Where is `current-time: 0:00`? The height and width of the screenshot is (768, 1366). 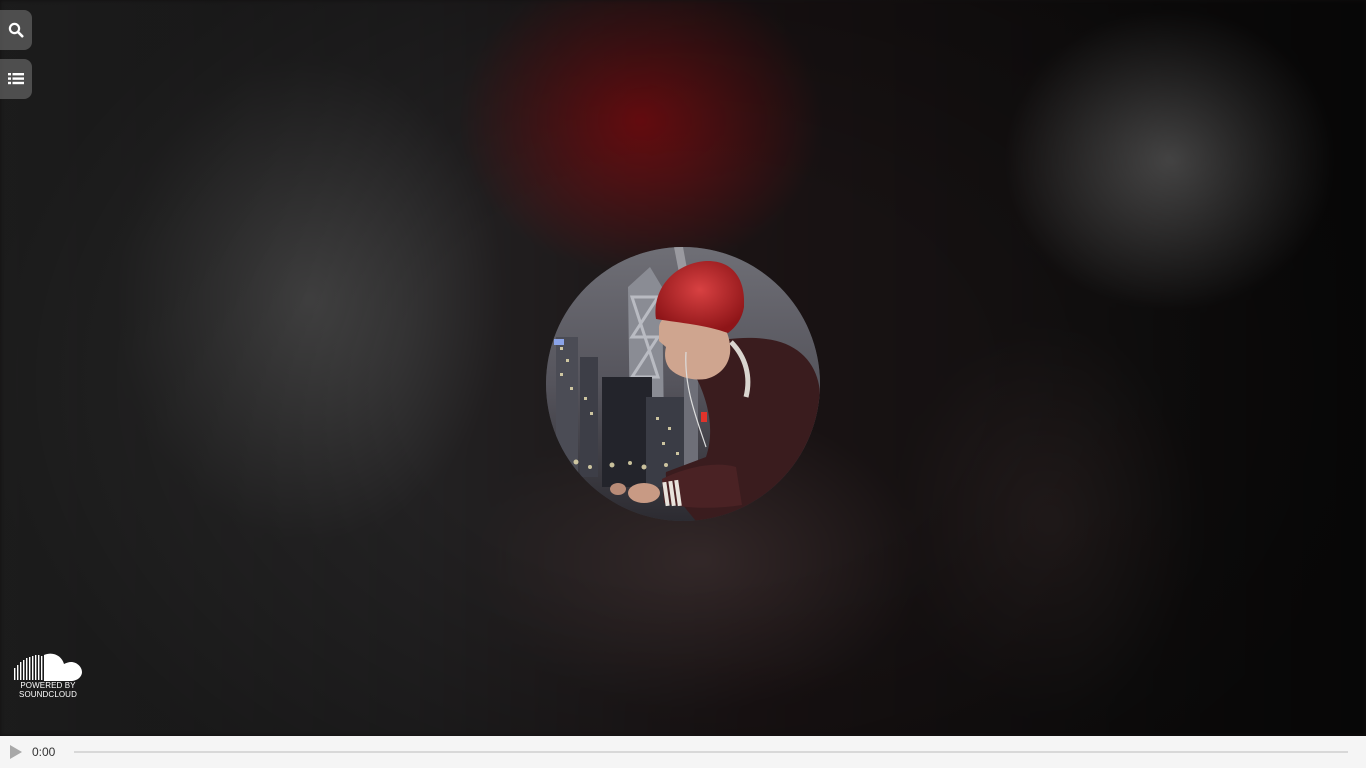 current-time: 0:00 is located at coordinates (44, 752).